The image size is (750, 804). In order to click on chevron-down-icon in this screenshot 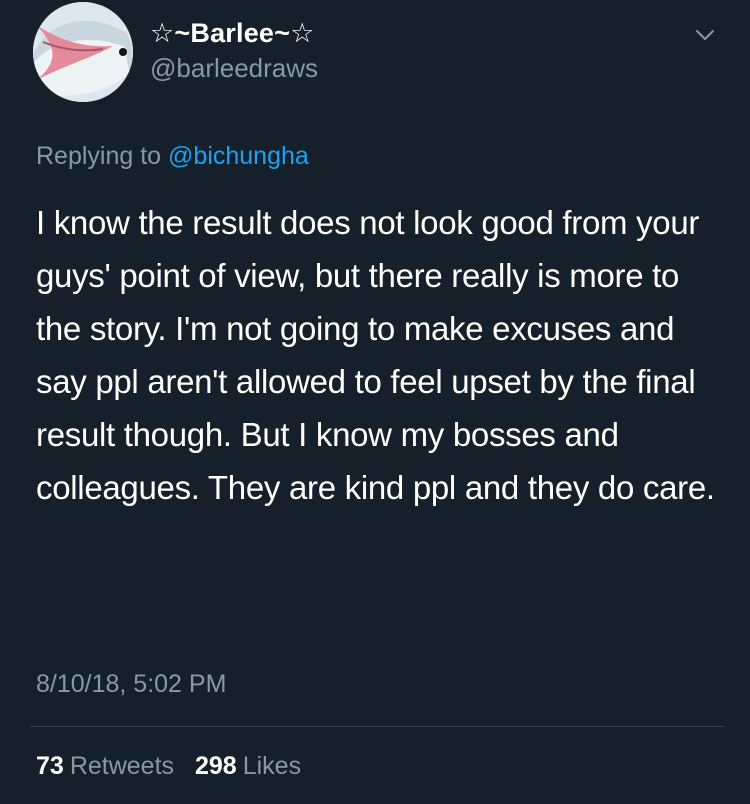, I will do `click(705, 35)`.